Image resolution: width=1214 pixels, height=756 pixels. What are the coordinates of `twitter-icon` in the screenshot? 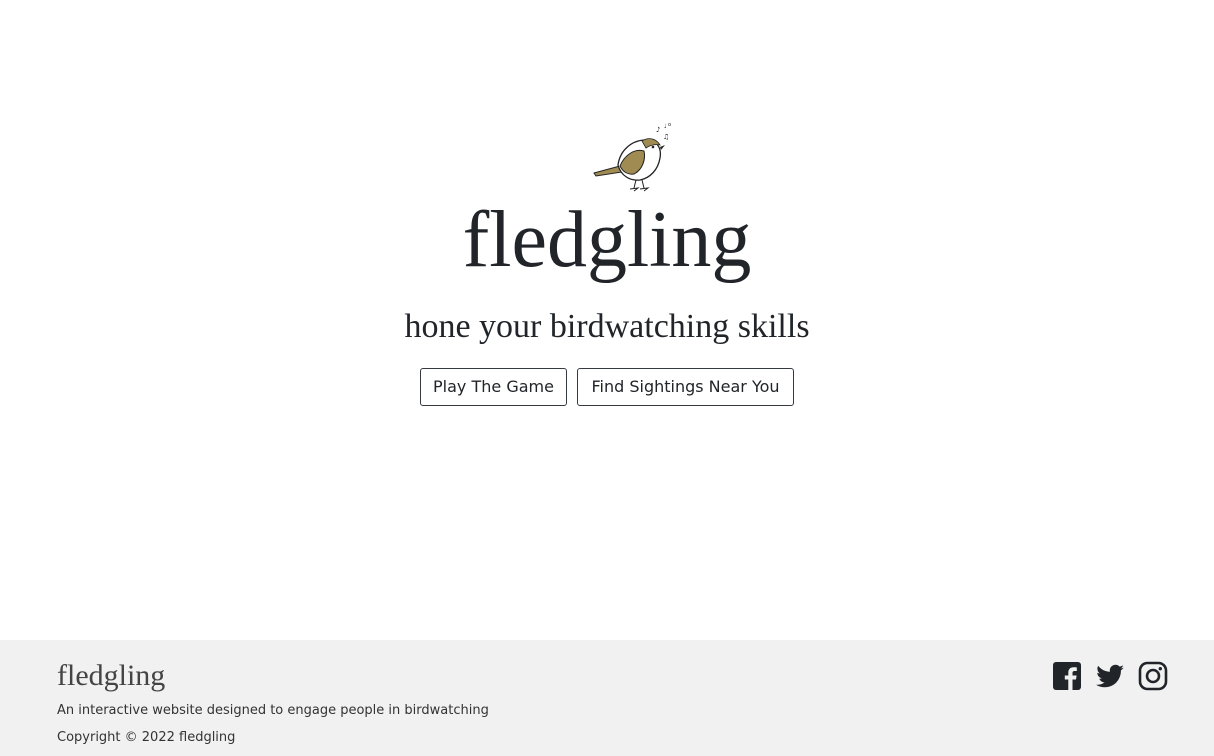 It's located at (1110, 676).